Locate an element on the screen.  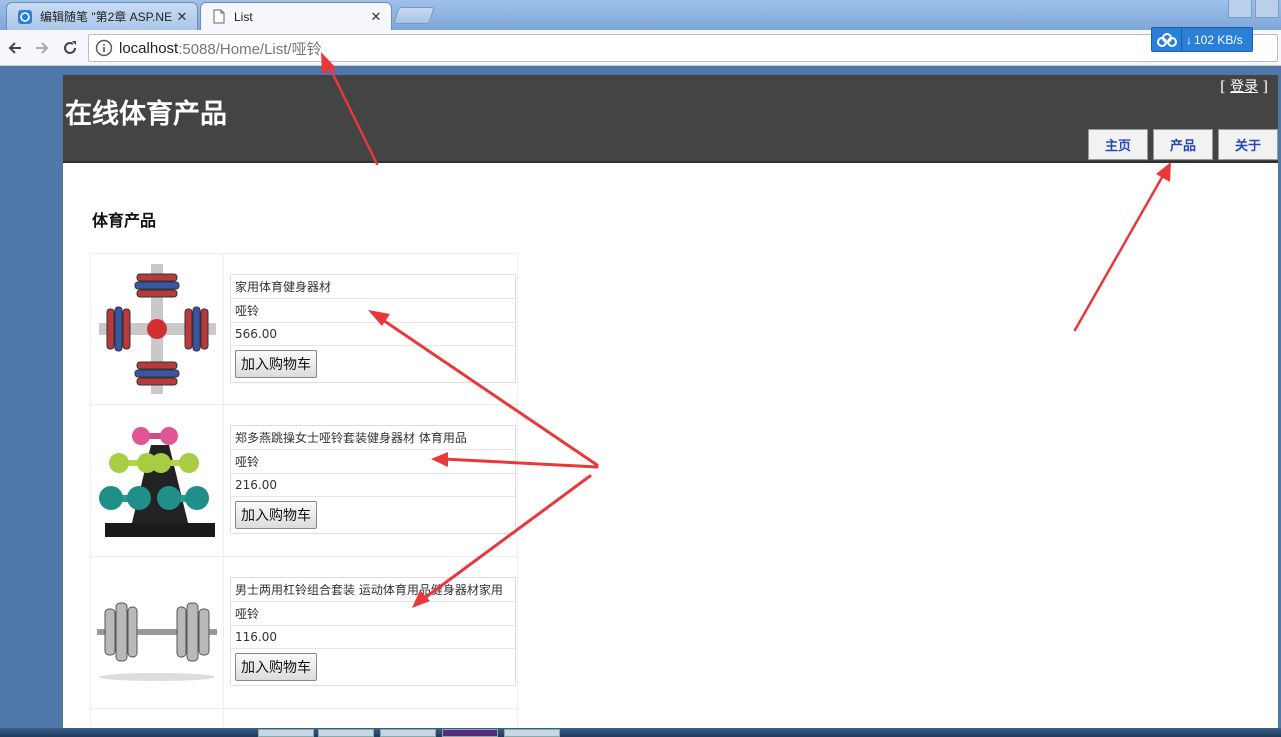
table-row: 郑多燕跳操女士哑铃套装健身器材 体育用品 哑铃 216.00 加入购物车 is located at coordinates (304, 481).